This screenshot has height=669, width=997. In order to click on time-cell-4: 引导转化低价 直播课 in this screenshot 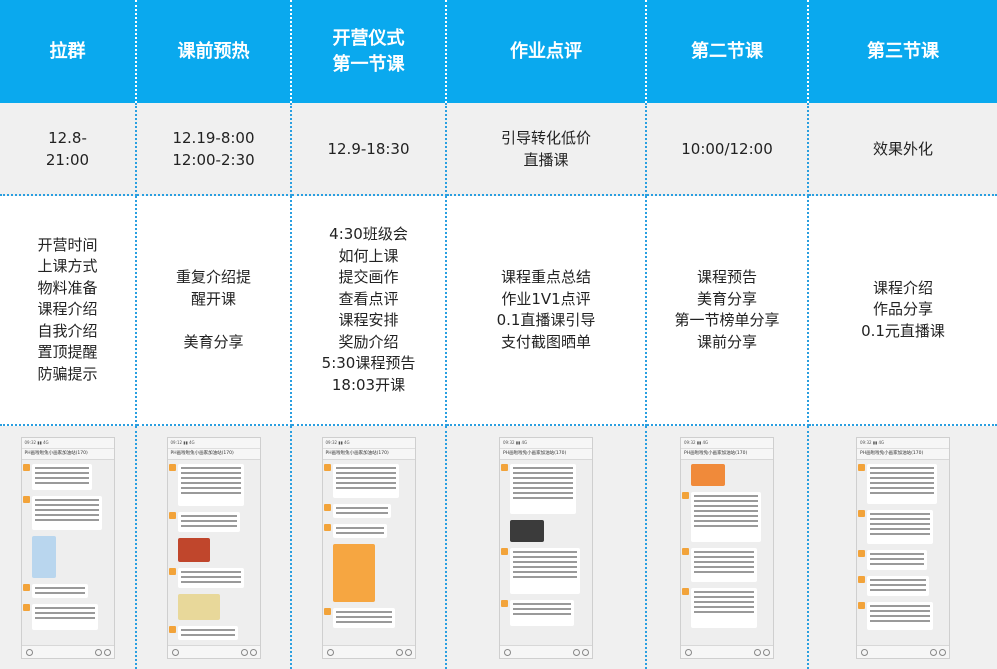, I will do `click(547, 149)`.